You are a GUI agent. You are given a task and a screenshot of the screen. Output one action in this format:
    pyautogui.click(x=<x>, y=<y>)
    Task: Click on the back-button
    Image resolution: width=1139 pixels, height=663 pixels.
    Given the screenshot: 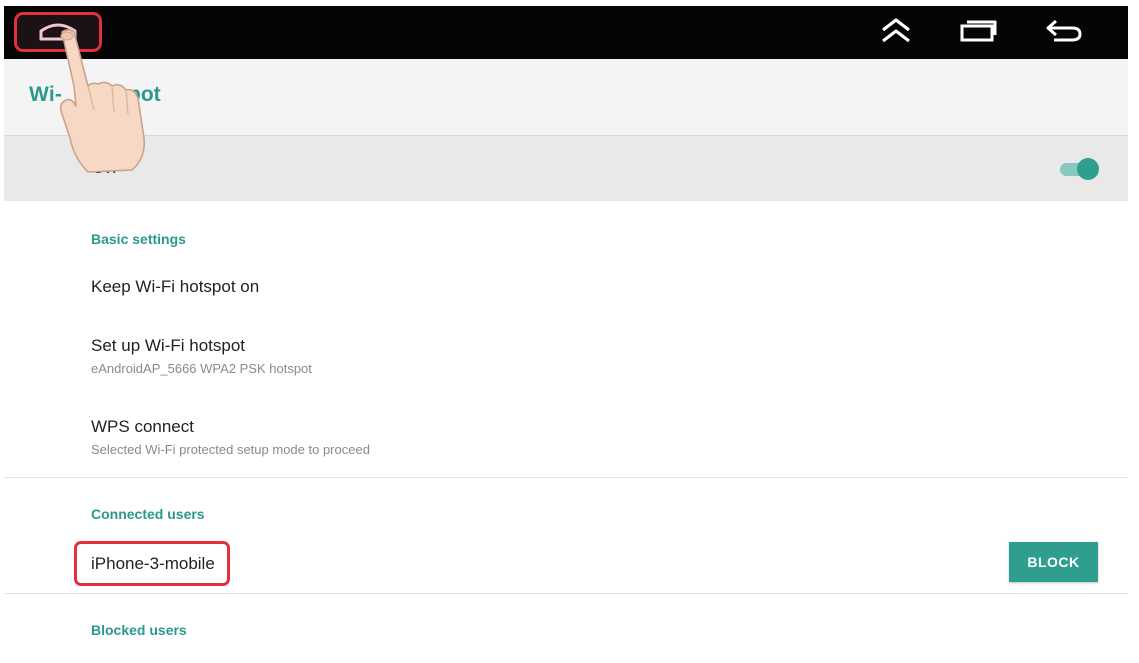 What is the action you would take?
    pyautogui.click(x=1064, y=33)
    